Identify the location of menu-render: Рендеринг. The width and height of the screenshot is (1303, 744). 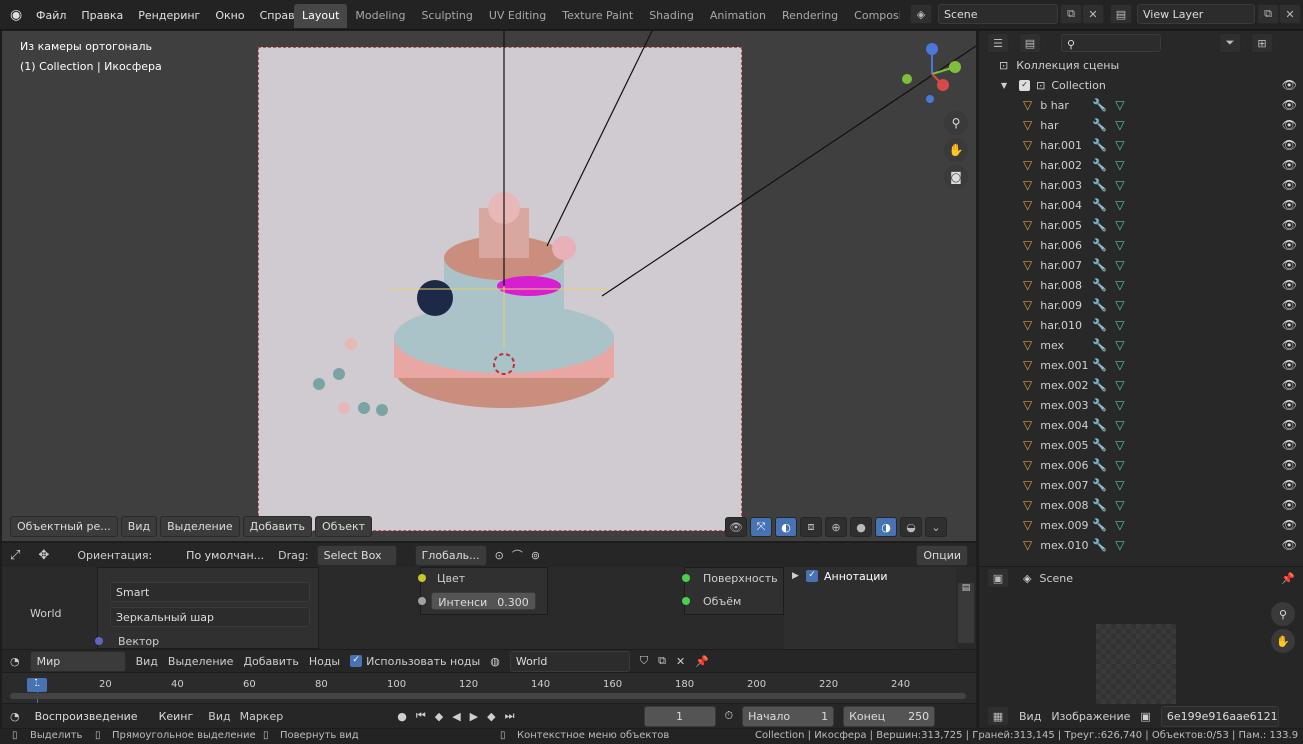
(169, 15).